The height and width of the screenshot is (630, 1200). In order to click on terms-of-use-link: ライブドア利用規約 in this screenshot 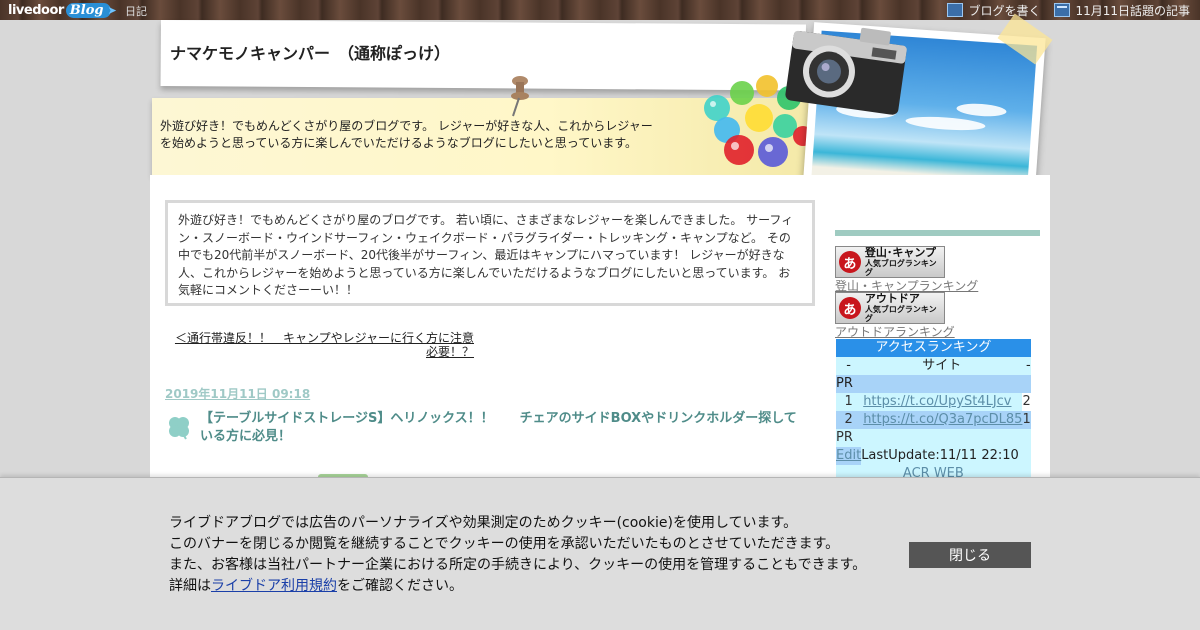, I will do `click(274, 586)`.